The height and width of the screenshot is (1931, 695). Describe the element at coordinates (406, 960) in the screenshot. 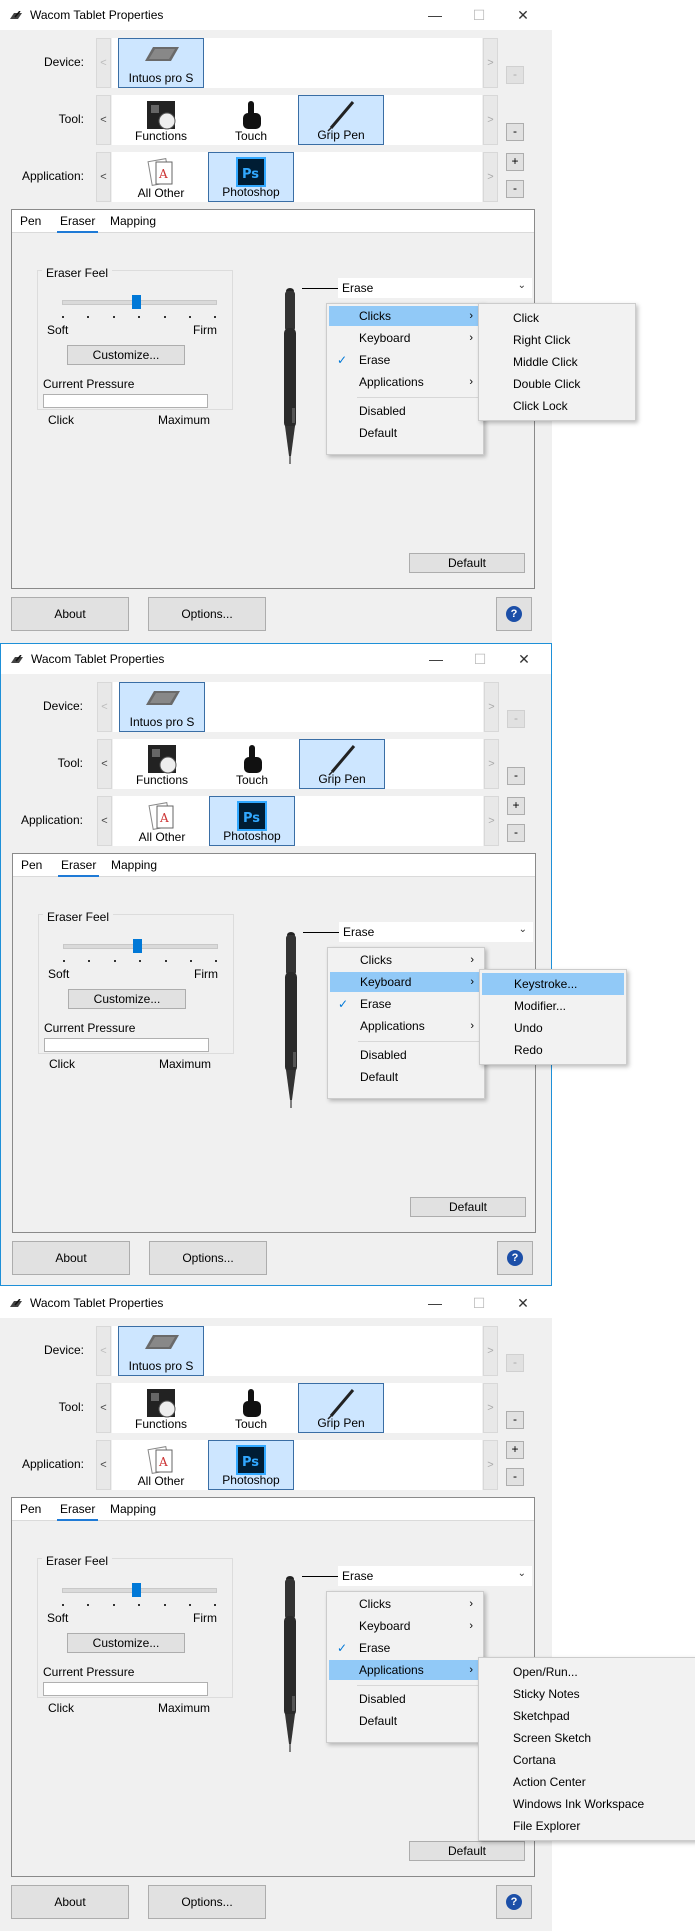

I see `menu-item-clicks: Clicks ›` at that location.